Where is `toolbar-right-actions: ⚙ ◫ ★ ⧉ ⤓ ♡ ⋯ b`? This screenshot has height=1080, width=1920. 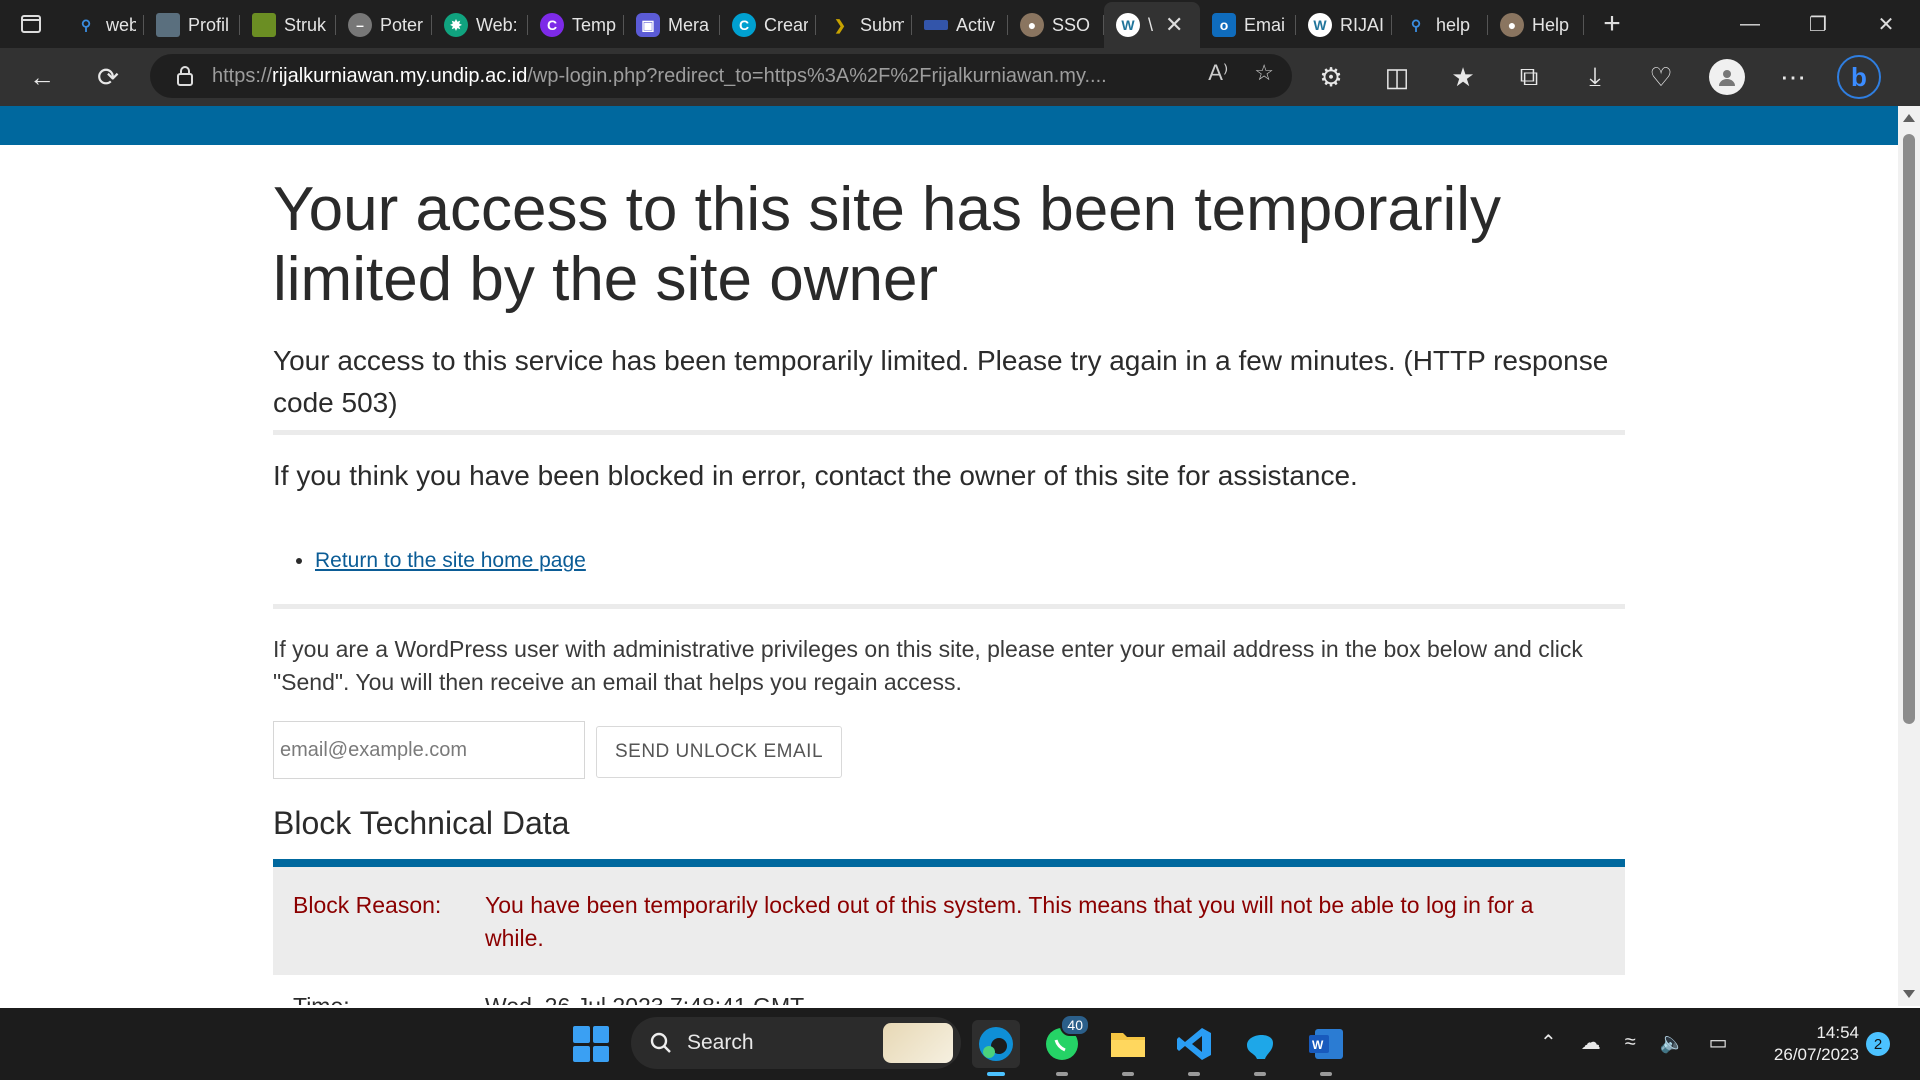
toolbar-right-actions: ⚙ ◫ ★ ⧉ ⤓ ♡ ⋯ b is located at coordinates (1595, 77).